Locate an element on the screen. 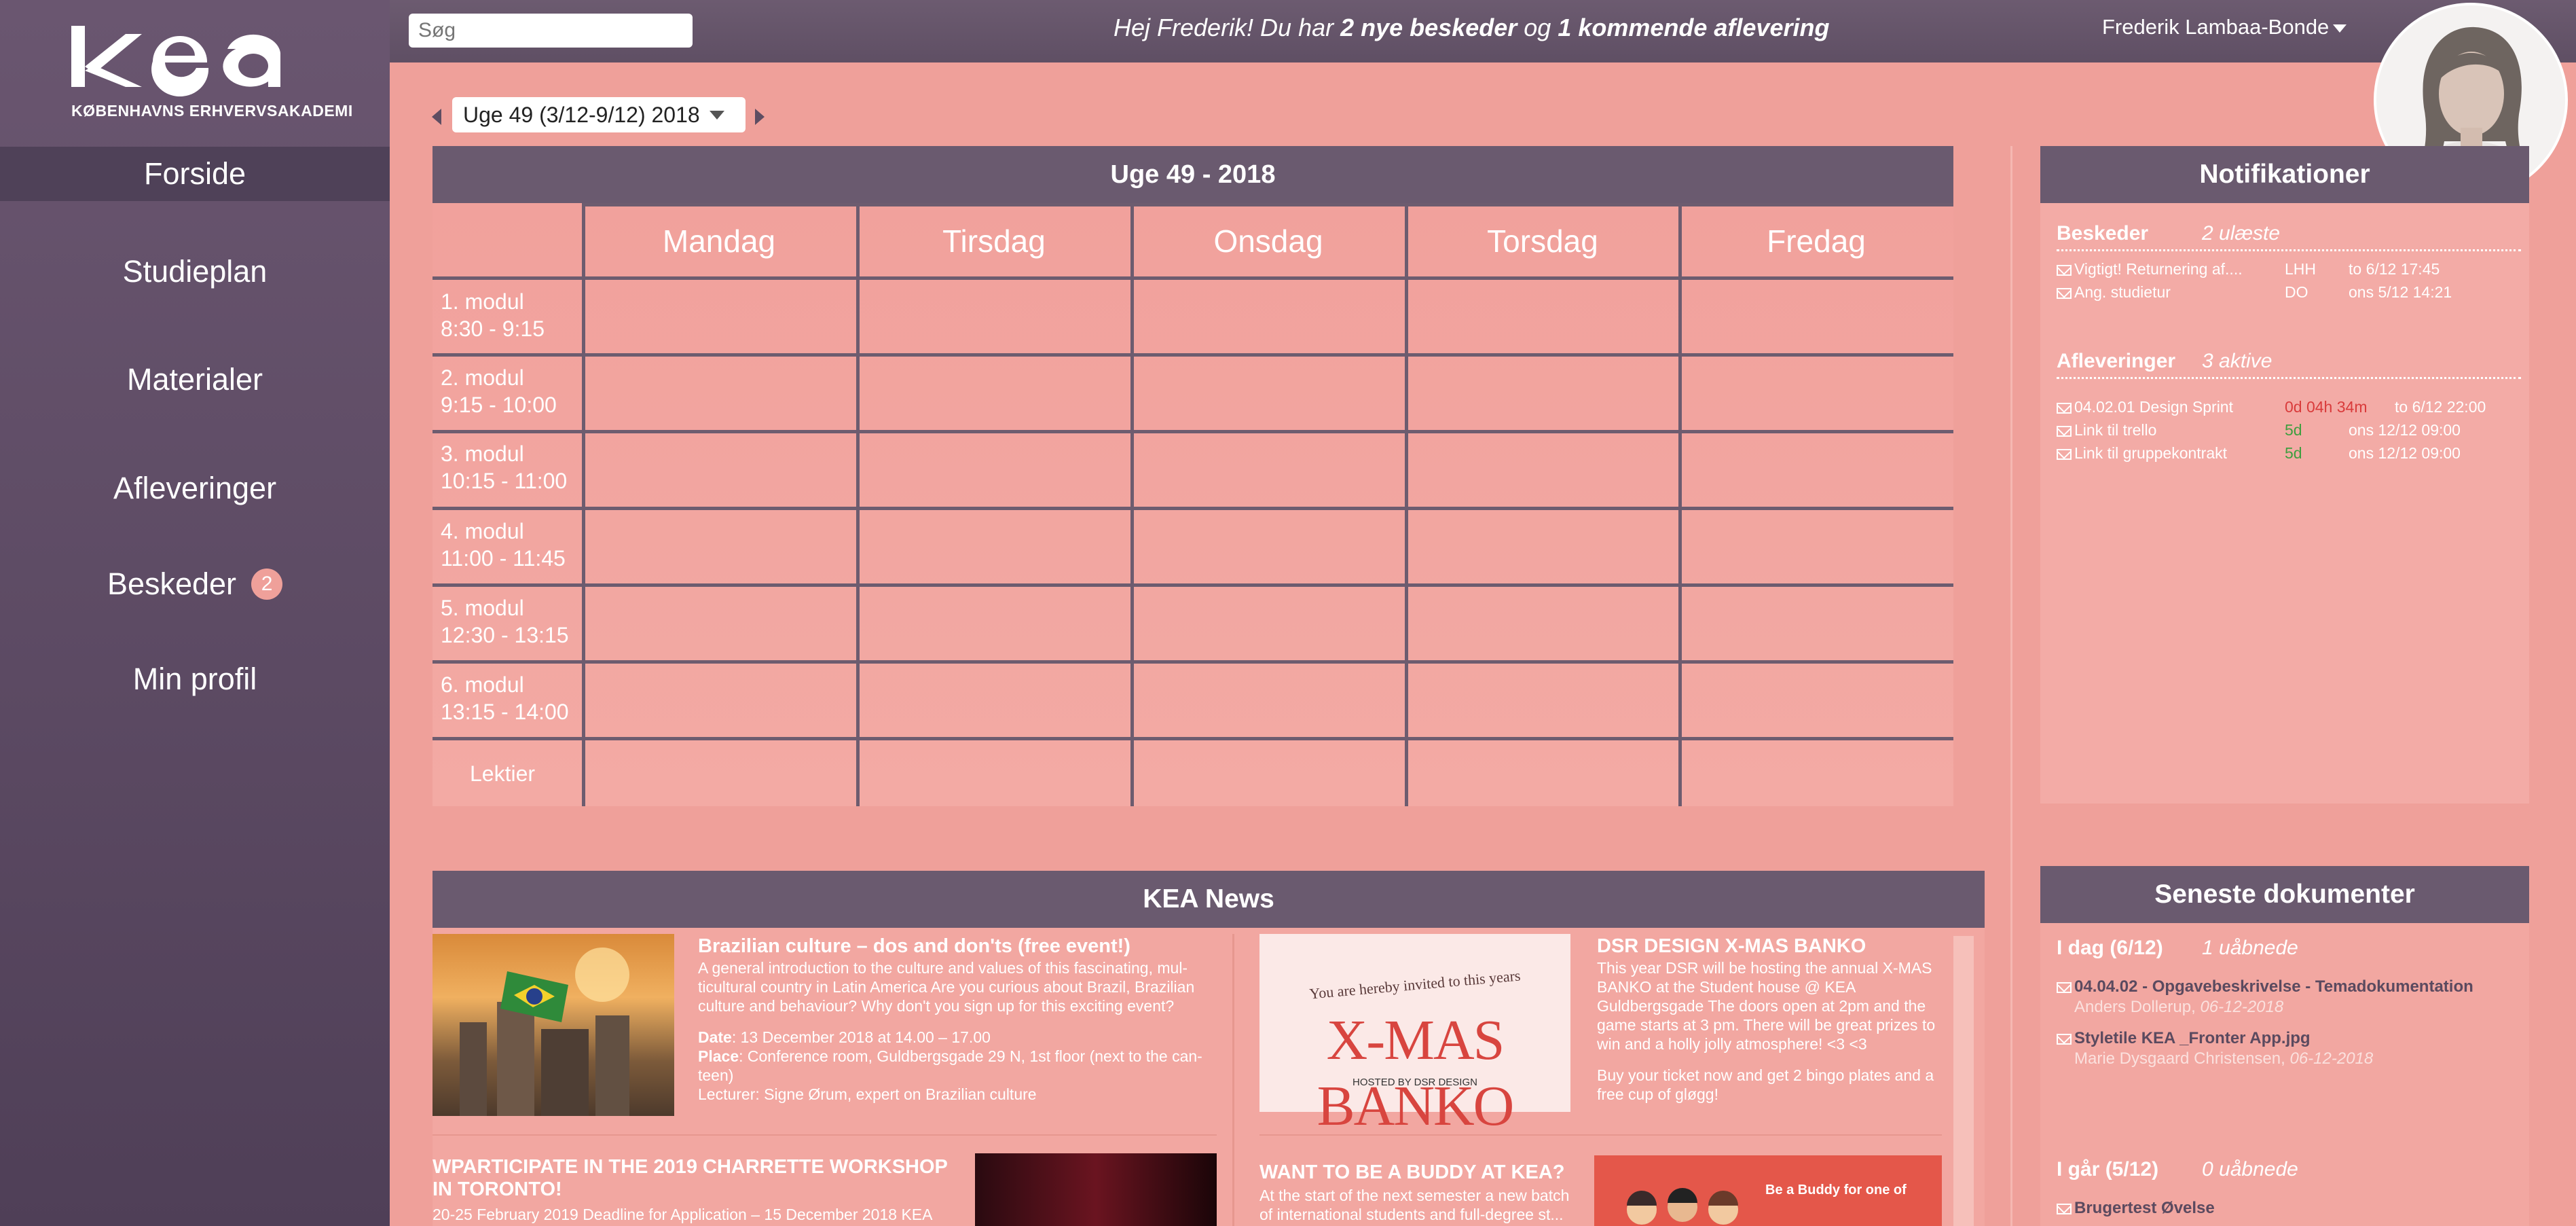  news-image-brazil is located at coordinates (553, 1025).